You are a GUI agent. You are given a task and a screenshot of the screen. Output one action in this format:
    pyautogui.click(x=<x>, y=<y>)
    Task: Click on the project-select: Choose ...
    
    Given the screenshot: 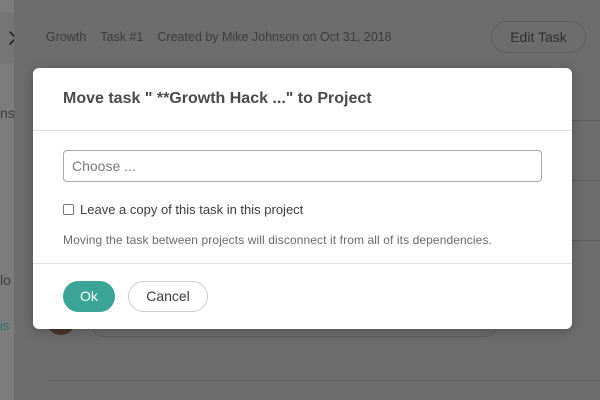 What is the action you would take?
    pyautogui.click(x=302, y=166)
    